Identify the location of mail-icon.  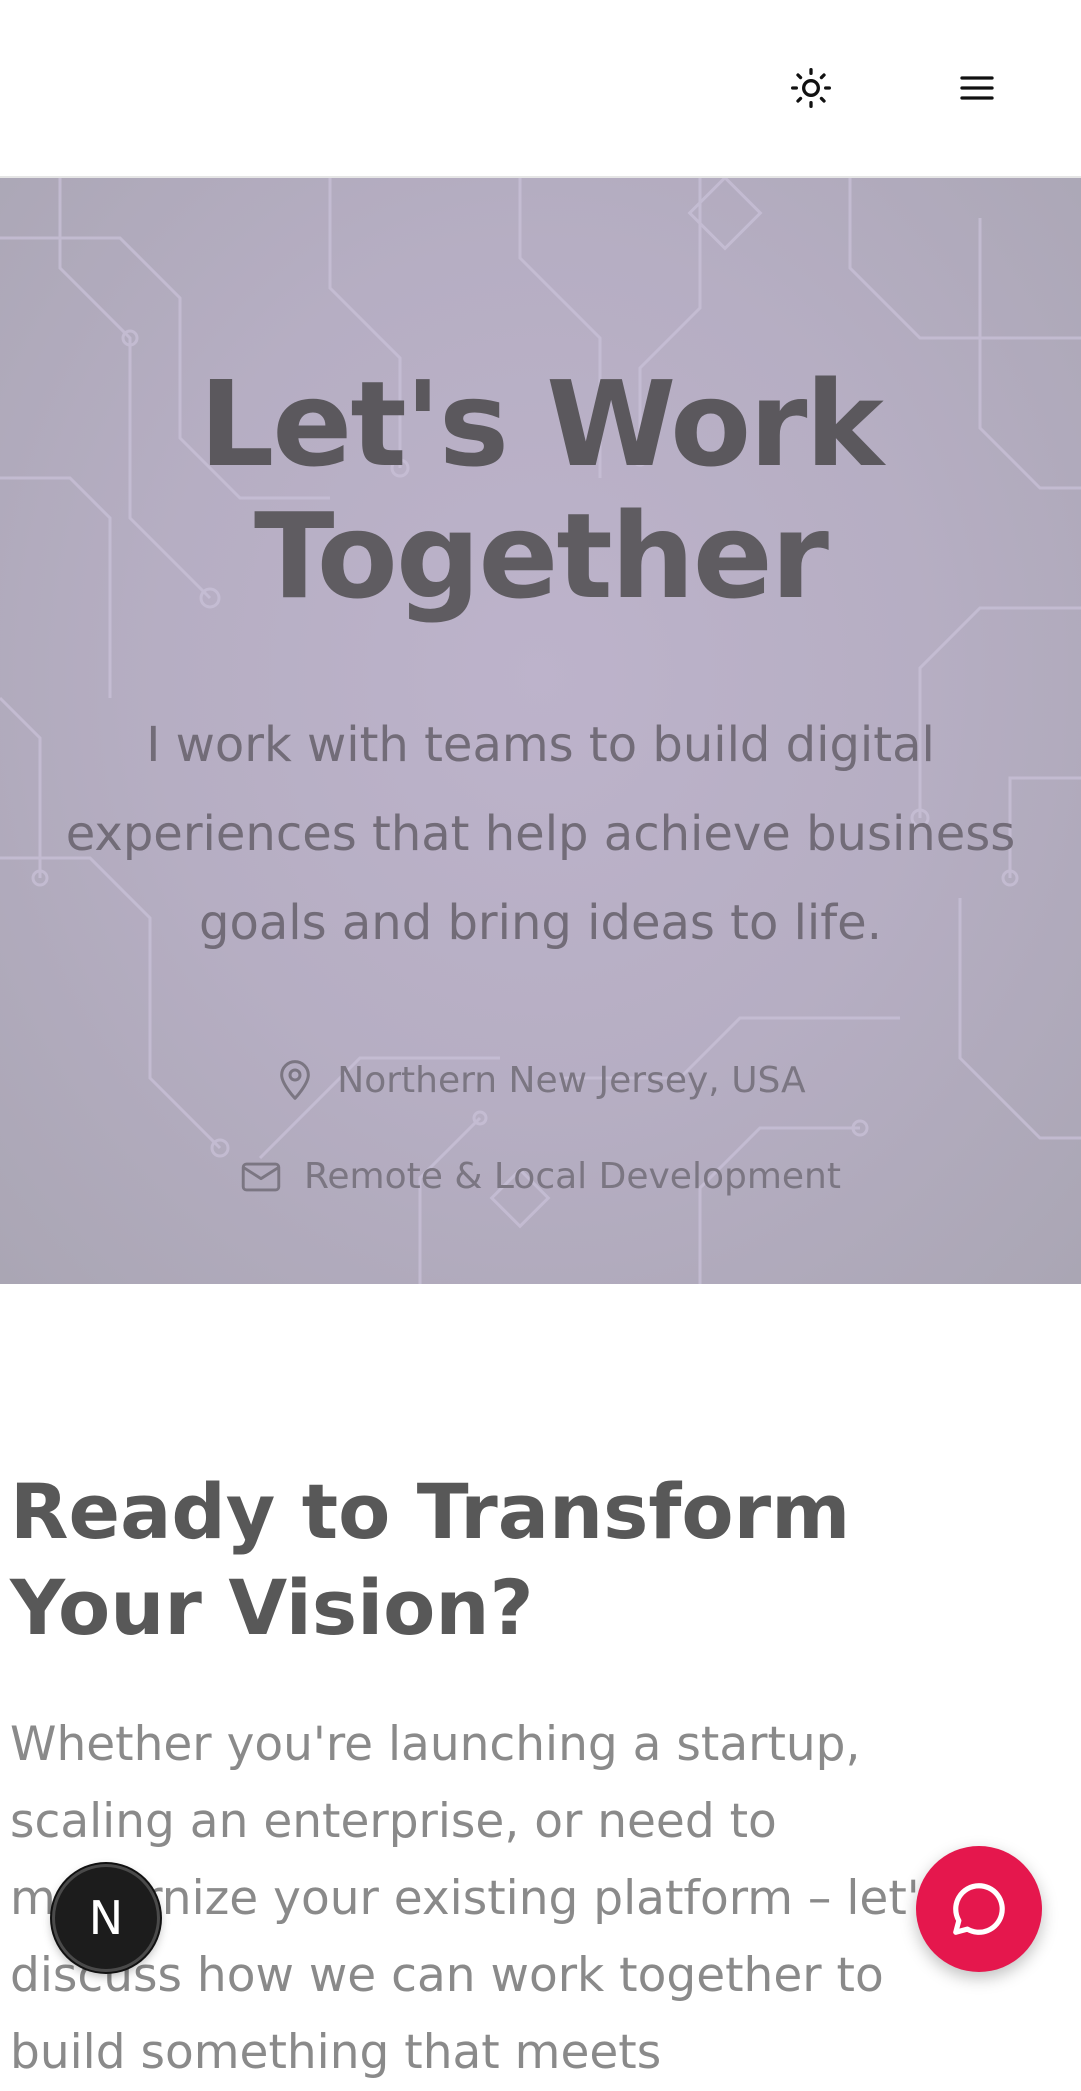
(261, 1176).